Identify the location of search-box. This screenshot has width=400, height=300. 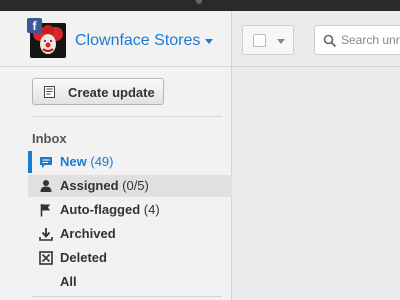
(357, 40).